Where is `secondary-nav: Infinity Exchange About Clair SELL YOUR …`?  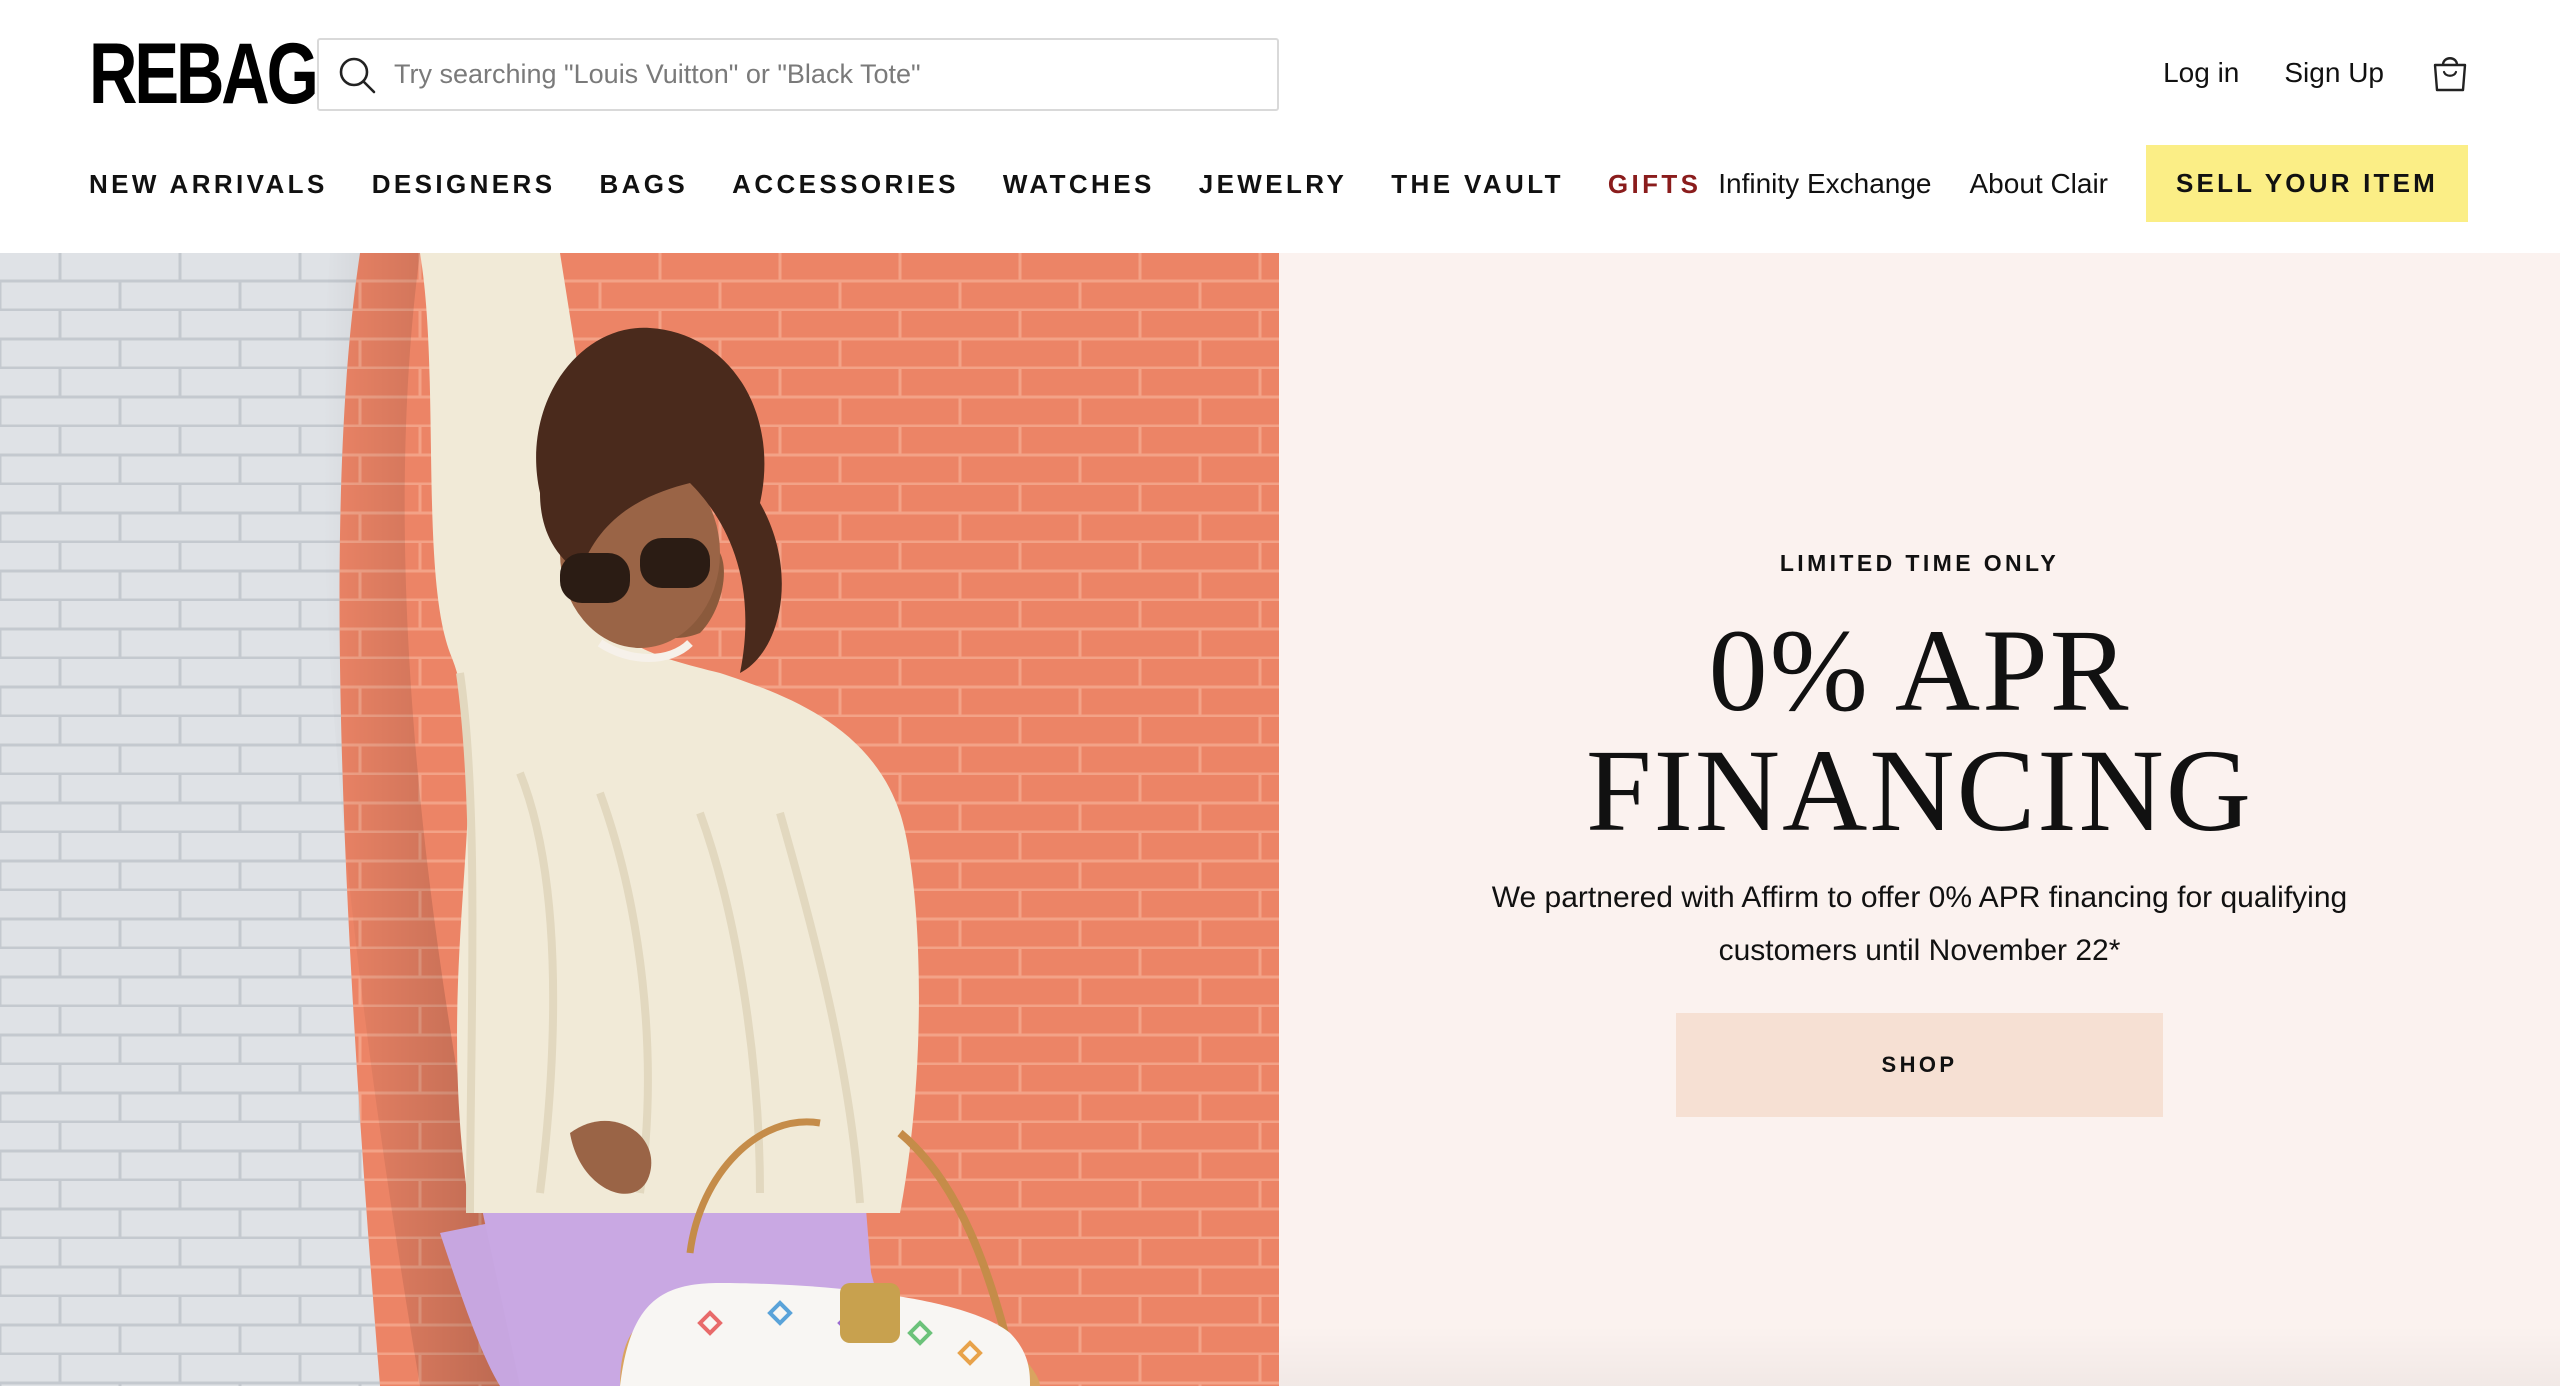
secondary-nav: Infinity Exchange About Clair SELL YOUR … is located at coordinates (2093, 183).